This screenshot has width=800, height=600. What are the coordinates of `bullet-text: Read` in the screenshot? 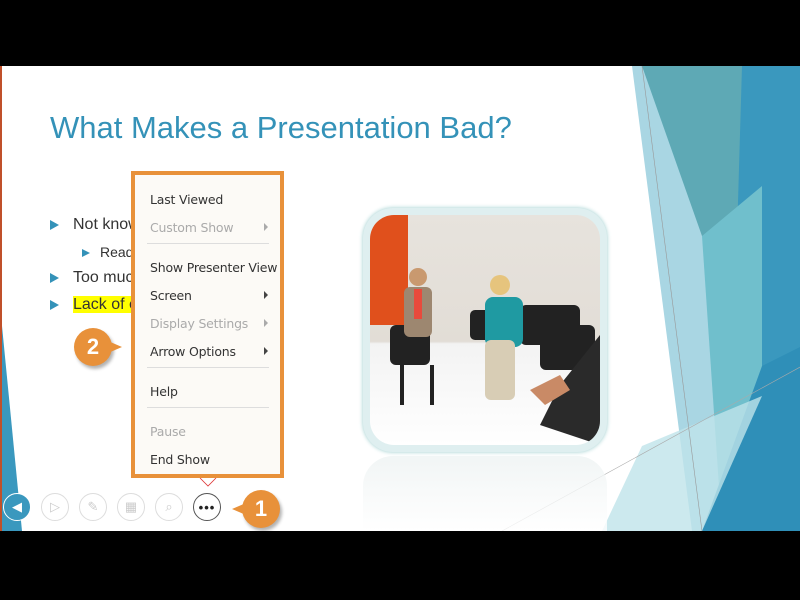 It's located at (117, 252).